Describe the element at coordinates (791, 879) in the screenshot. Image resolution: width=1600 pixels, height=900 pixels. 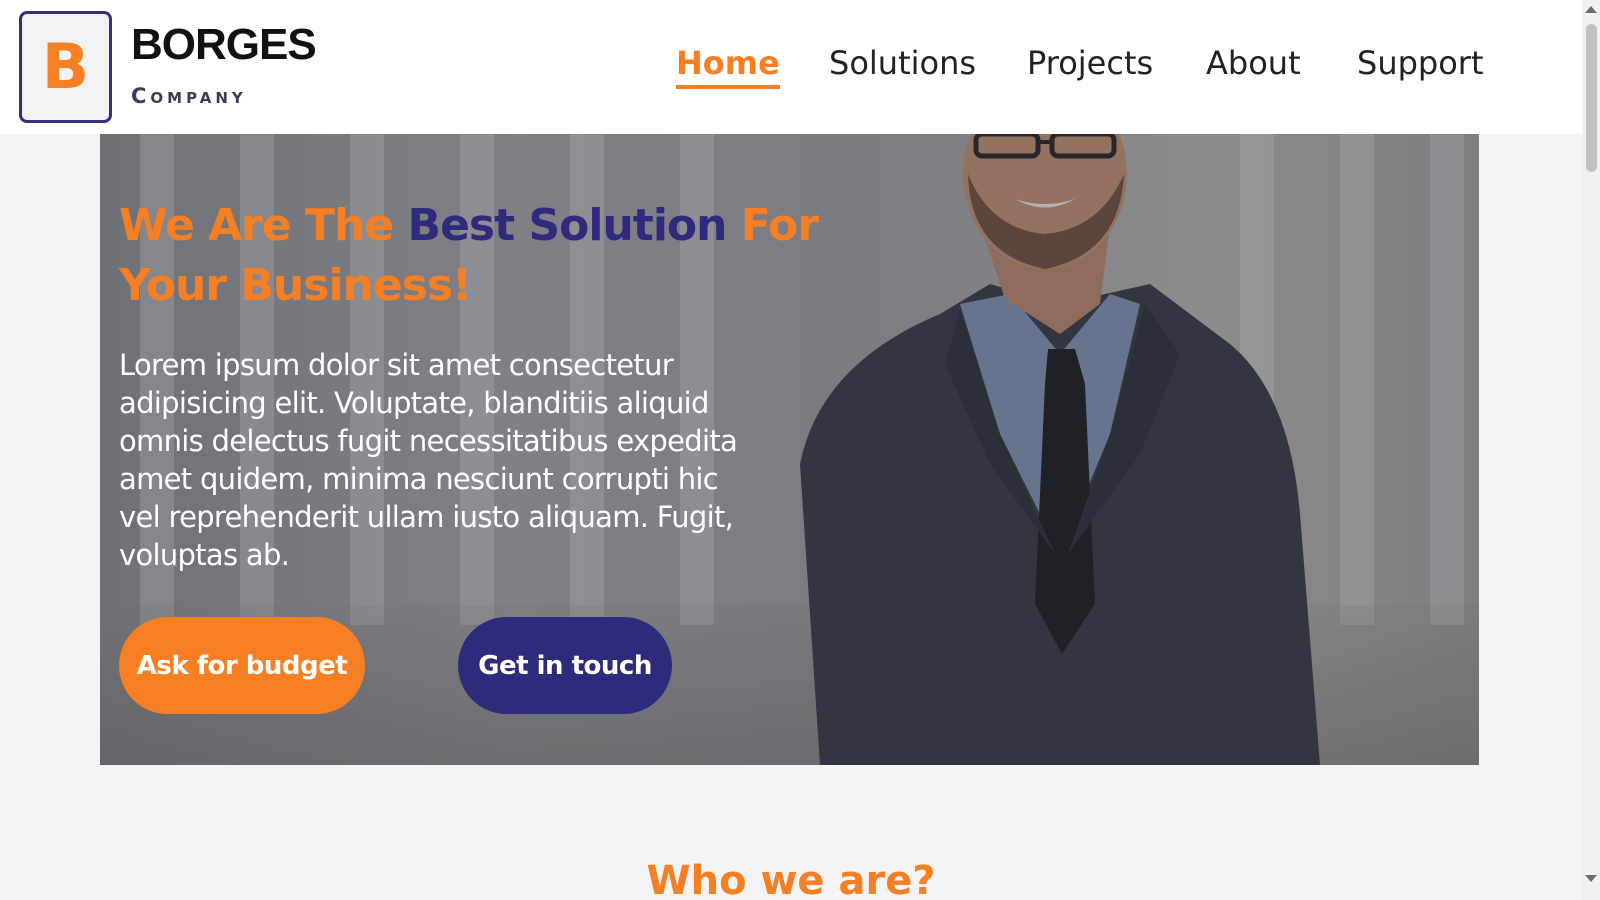
I see `section-title-who-we-are: Who we are?` at that location.